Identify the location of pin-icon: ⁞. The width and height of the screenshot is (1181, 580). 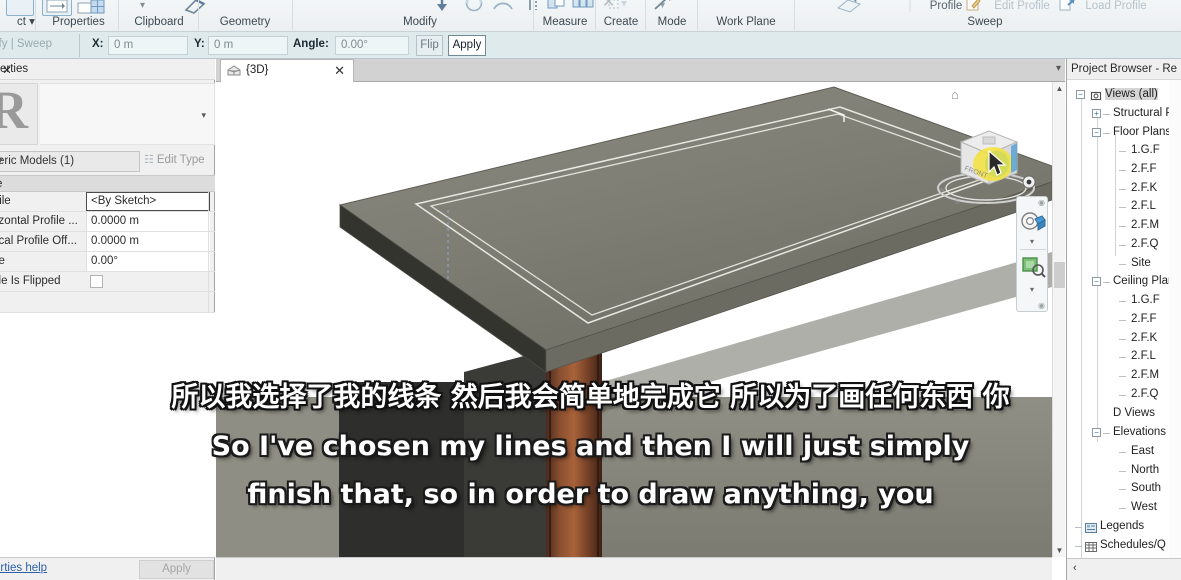
(104, 183).